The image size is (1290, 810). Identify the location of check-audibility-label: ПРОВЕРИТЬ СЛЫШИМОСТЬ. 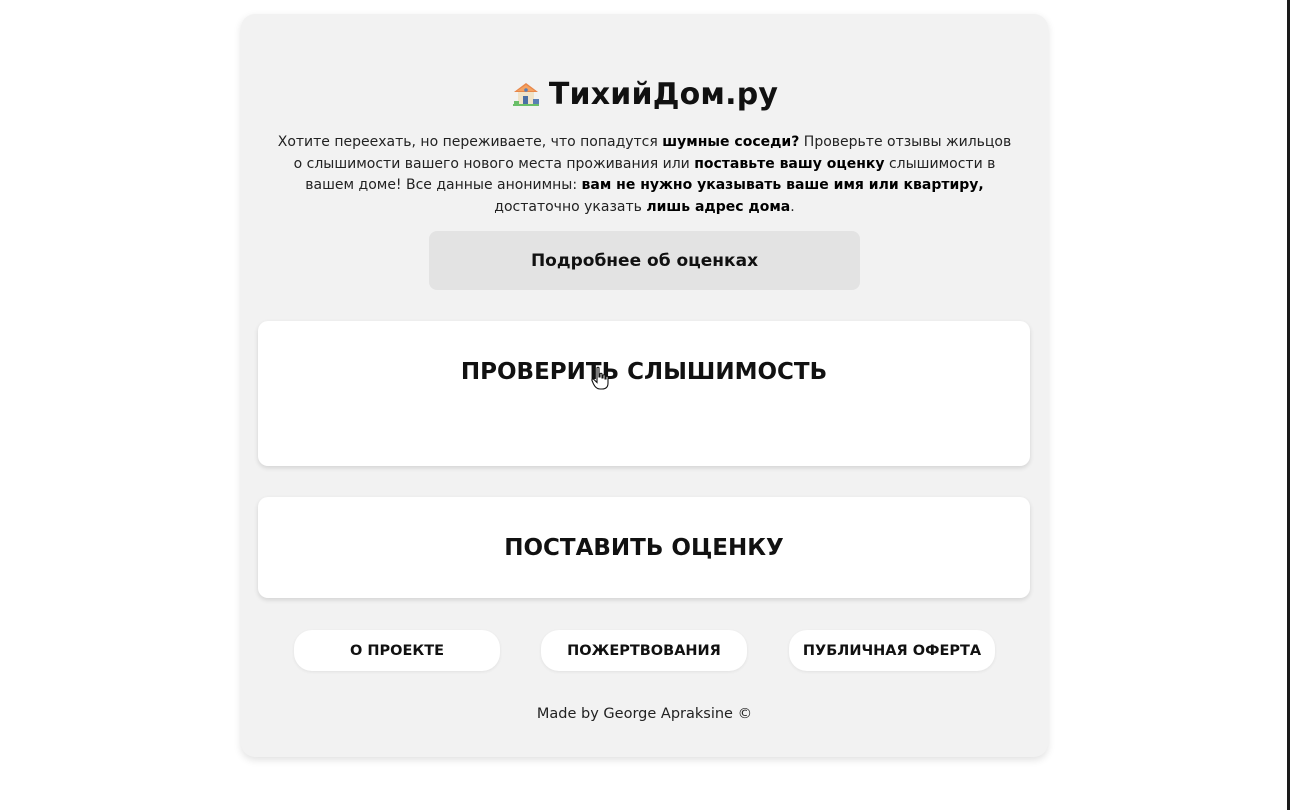
(644, 372).